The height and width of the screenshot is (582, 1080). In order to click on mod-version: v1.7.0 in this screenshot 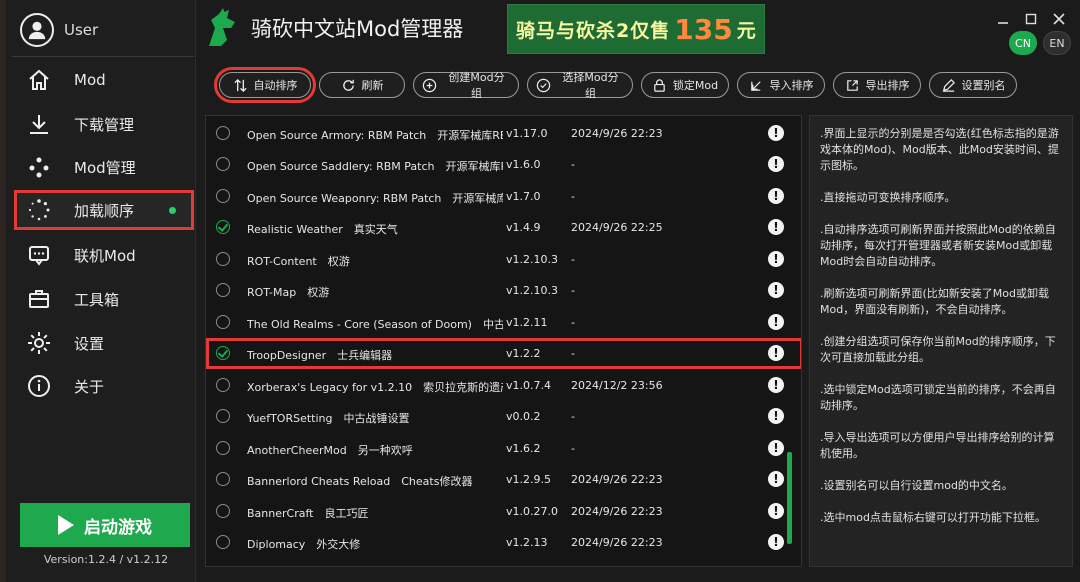, I will do `click(523, 196)`.